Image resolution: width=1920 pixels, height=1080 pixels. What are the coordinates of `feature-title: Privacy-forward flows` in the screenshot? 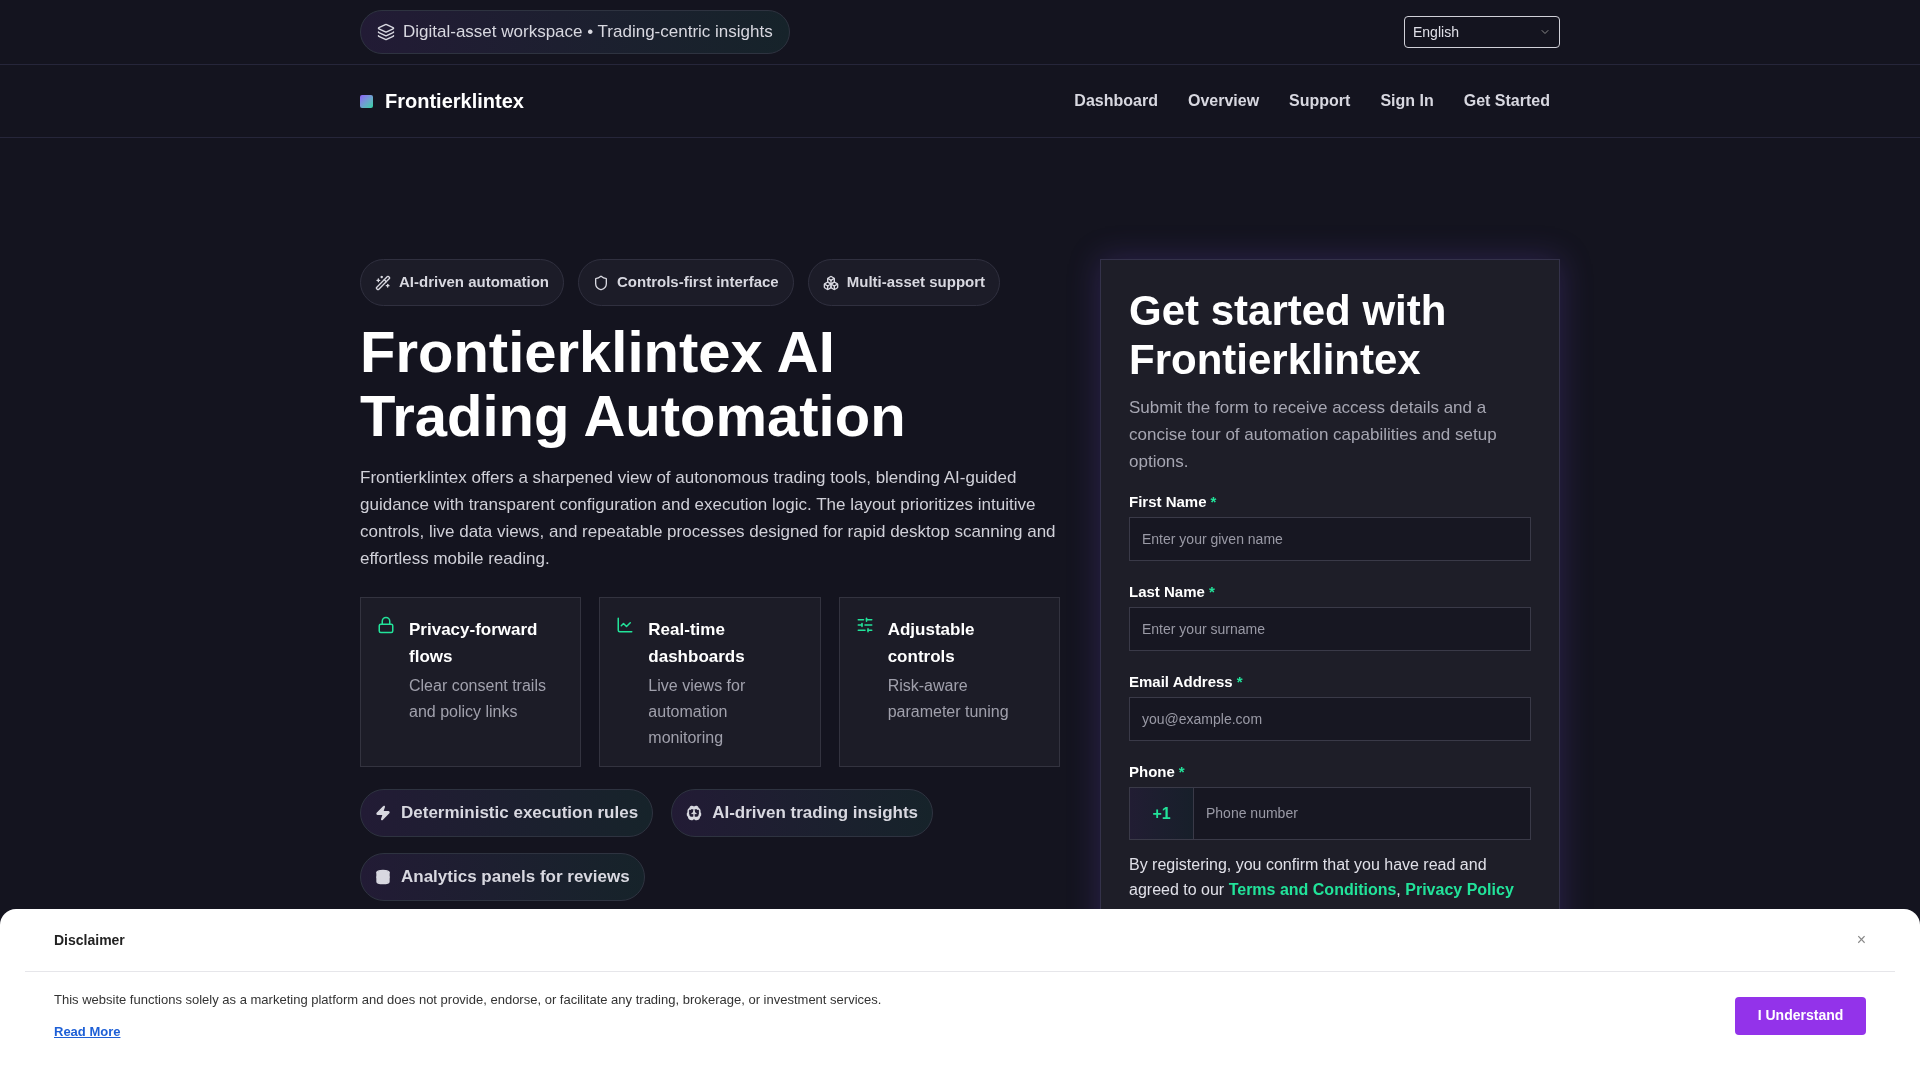 It's located at (474, 643).